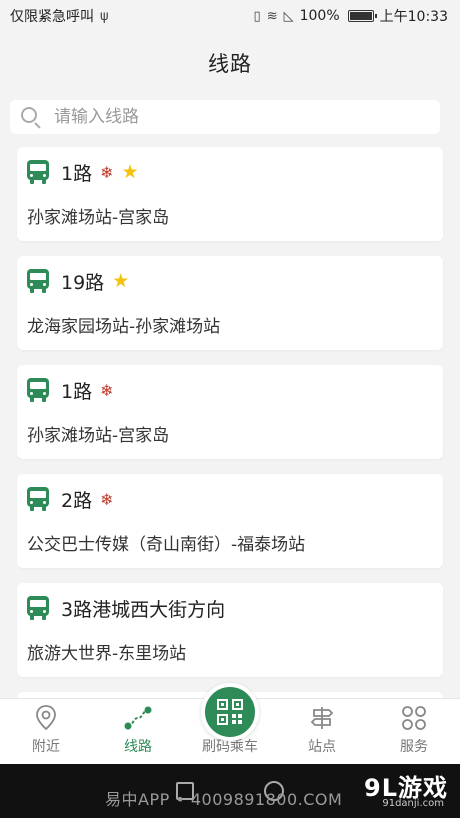 The width and height of the screenshot is (460, 818). Describe the element at coordinates (143, 609) in the screenshot. I see `route-name: 3路港城西大街方向` at that location.